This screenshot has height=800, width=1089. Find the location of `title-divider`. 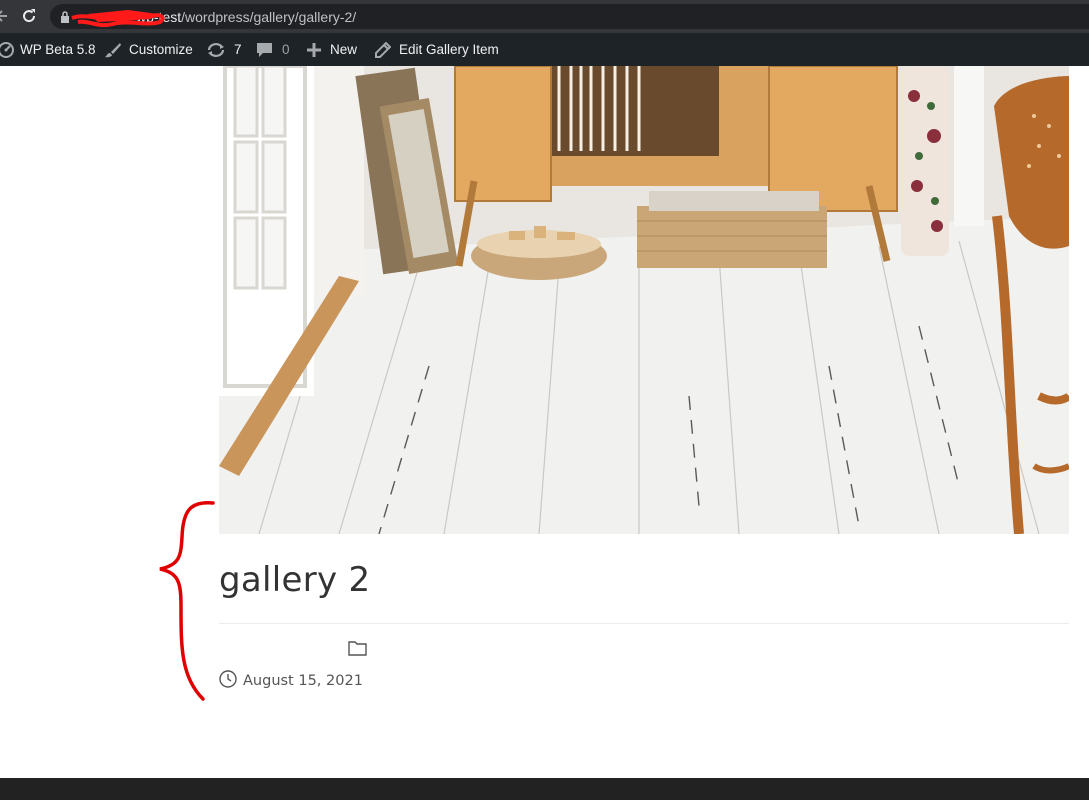

title-divider is located at coordinates (644, 623).